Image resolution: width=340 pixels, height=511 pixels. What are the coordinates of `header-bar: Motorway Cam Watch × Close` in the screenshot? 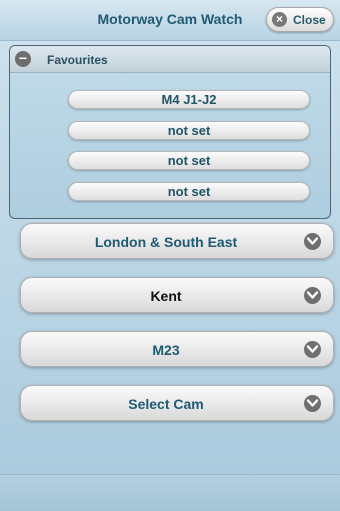 It's located at (170, 20).